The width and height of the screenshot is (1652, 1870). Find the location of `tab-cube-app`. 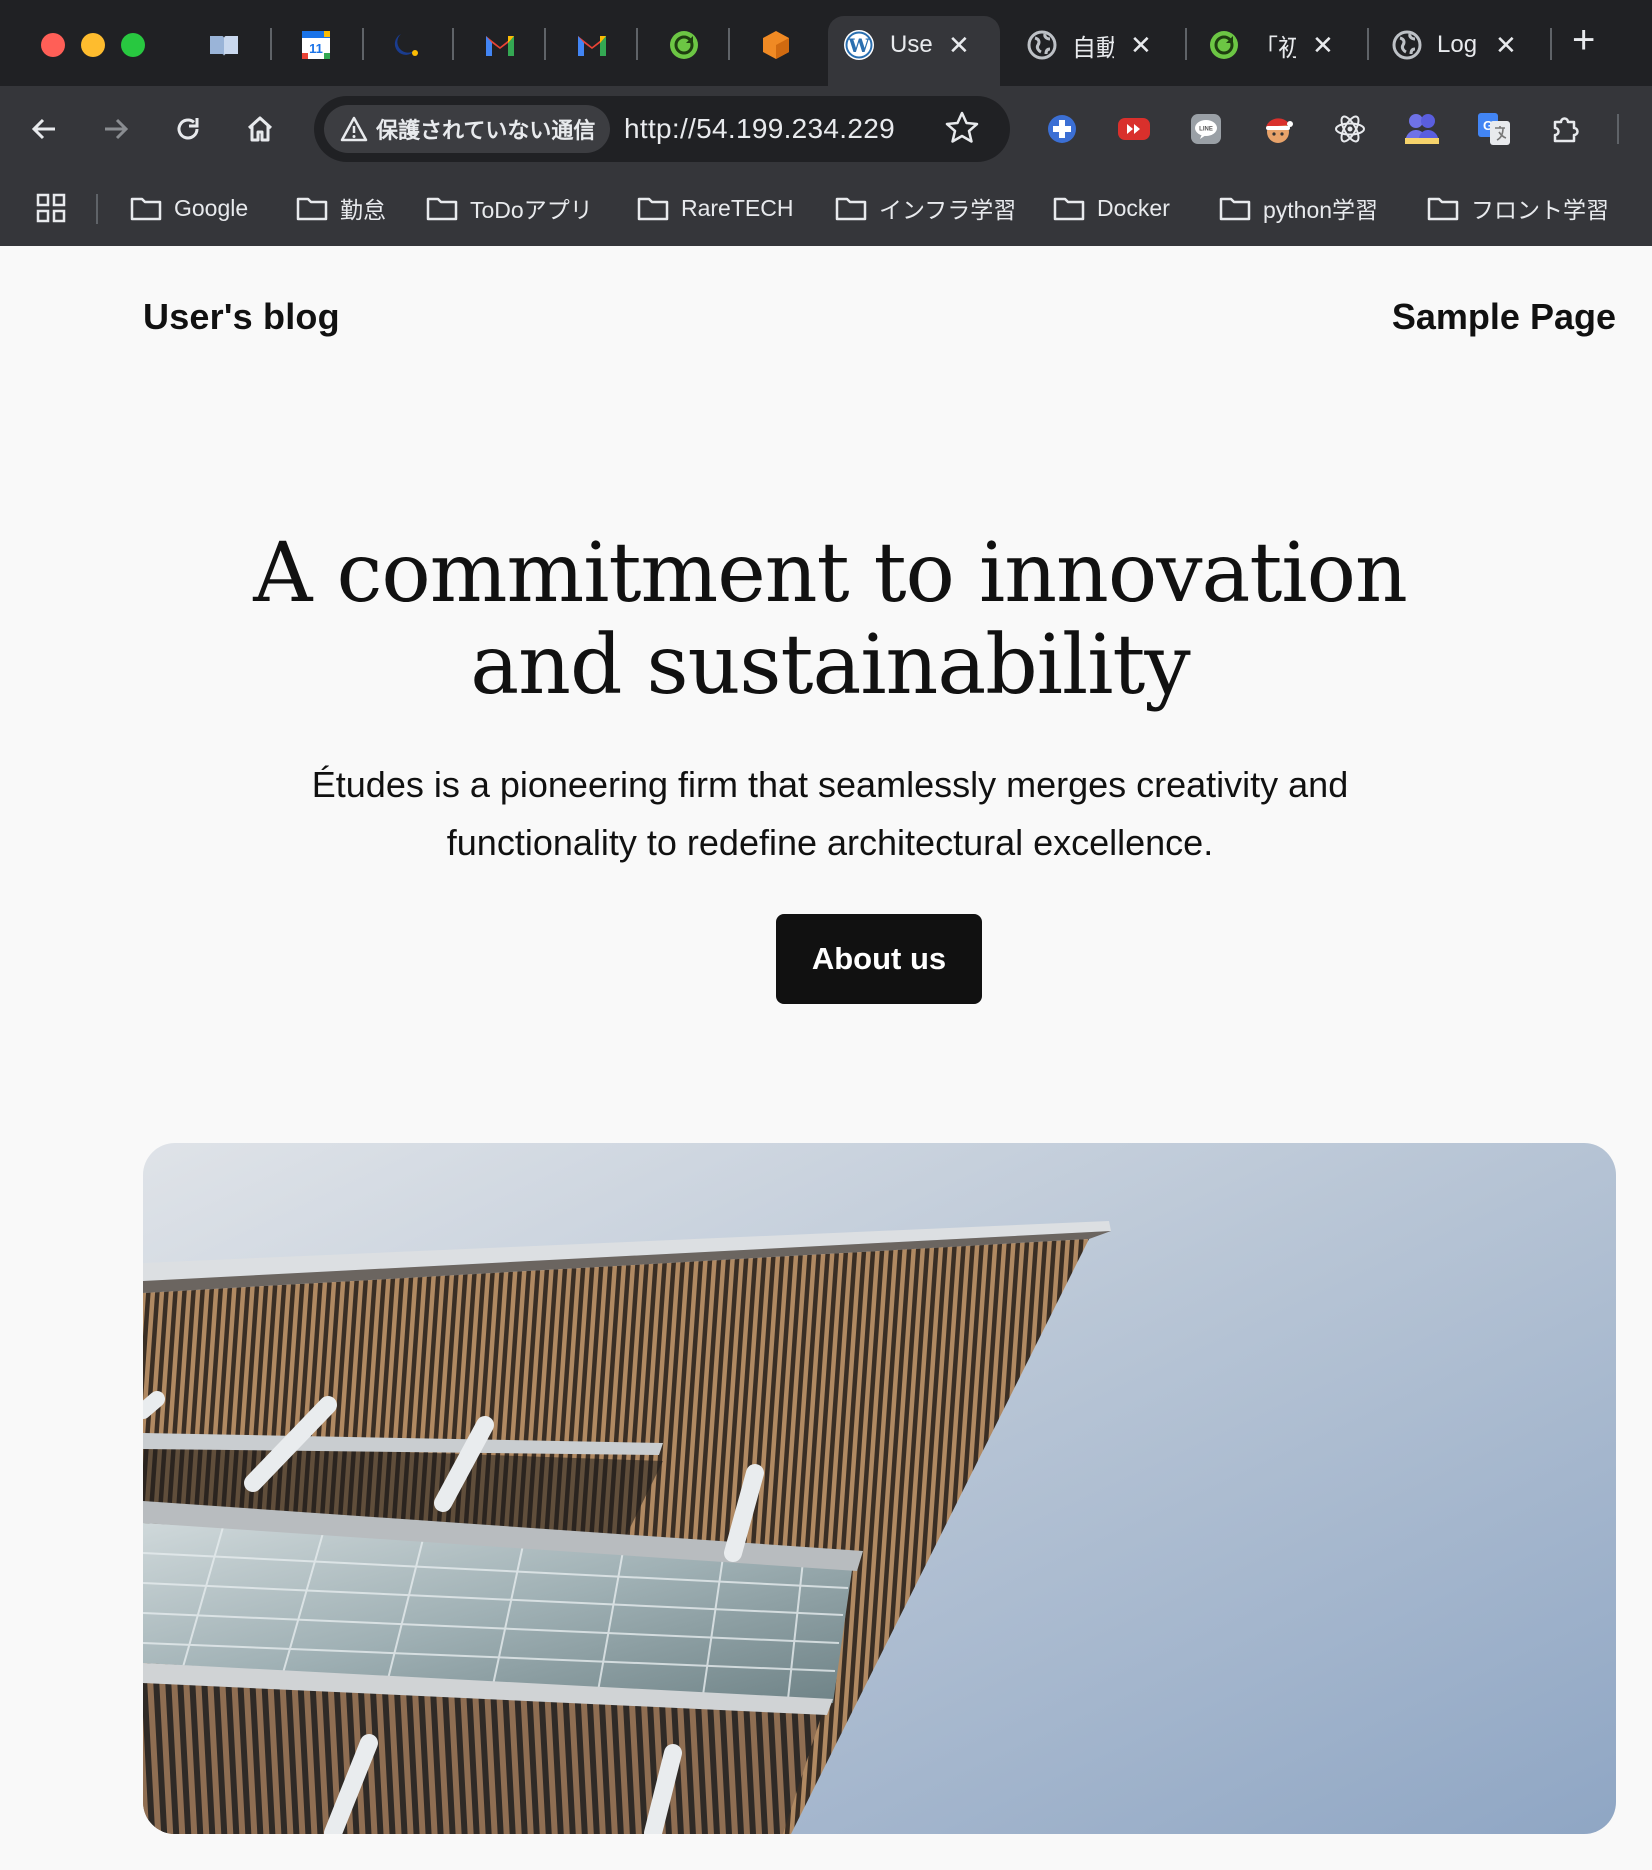

tab-cube-app is located at coordinates (776, 45).